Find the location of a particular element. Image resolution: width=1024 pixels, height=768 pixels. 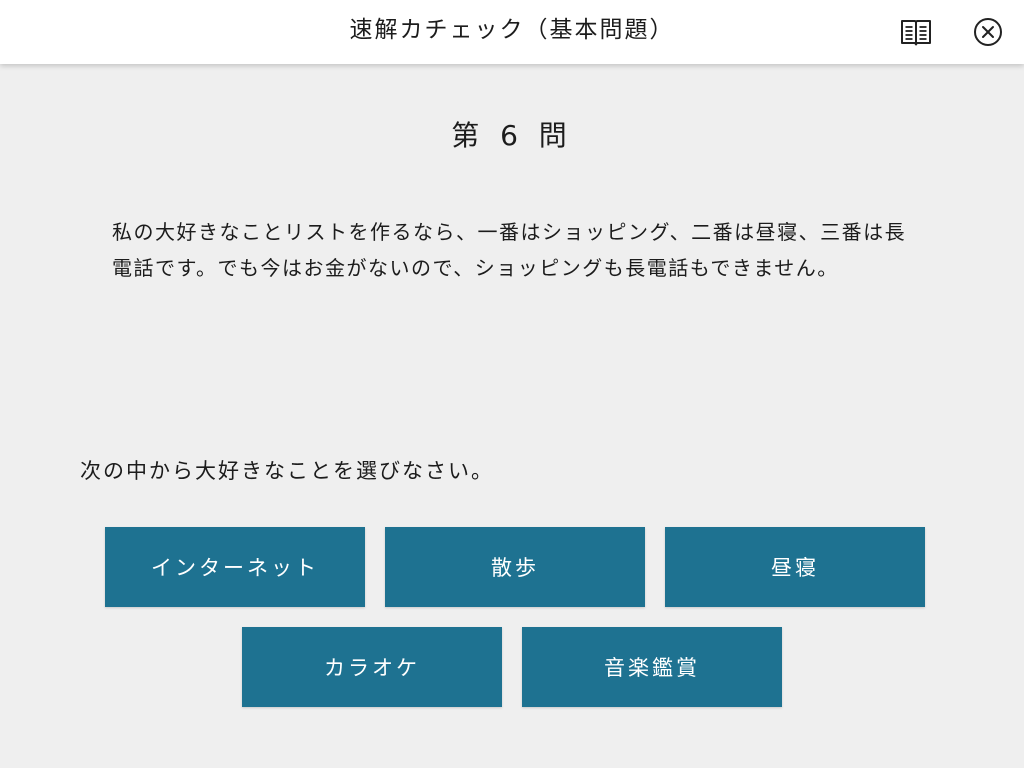

close-circle-icon is located at coordinates (988, 32).